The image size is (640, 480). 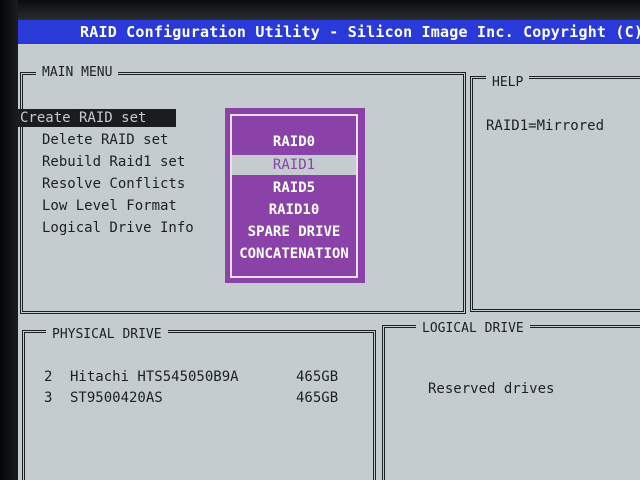 What do you see at coordinates (320, 10) in the screenshot?
I see `monitor-bezel-top` at bounding box center [320, 10].